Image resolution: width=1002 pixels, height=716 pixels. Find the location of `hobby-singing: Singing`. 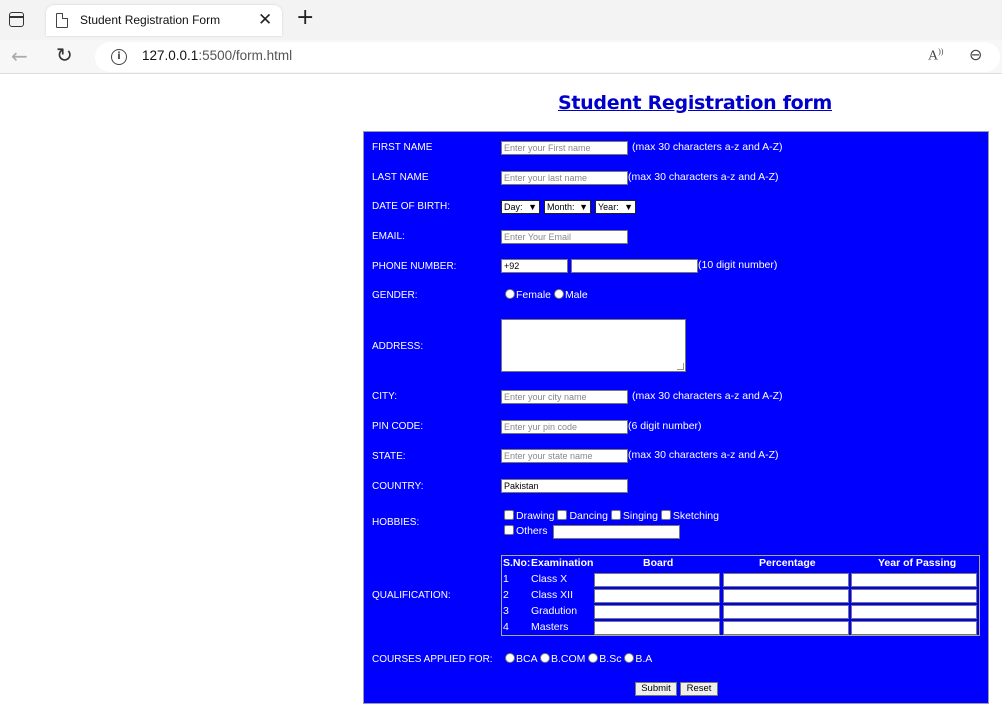

hobby-singing: Singing is located at coordinates (634, 516).